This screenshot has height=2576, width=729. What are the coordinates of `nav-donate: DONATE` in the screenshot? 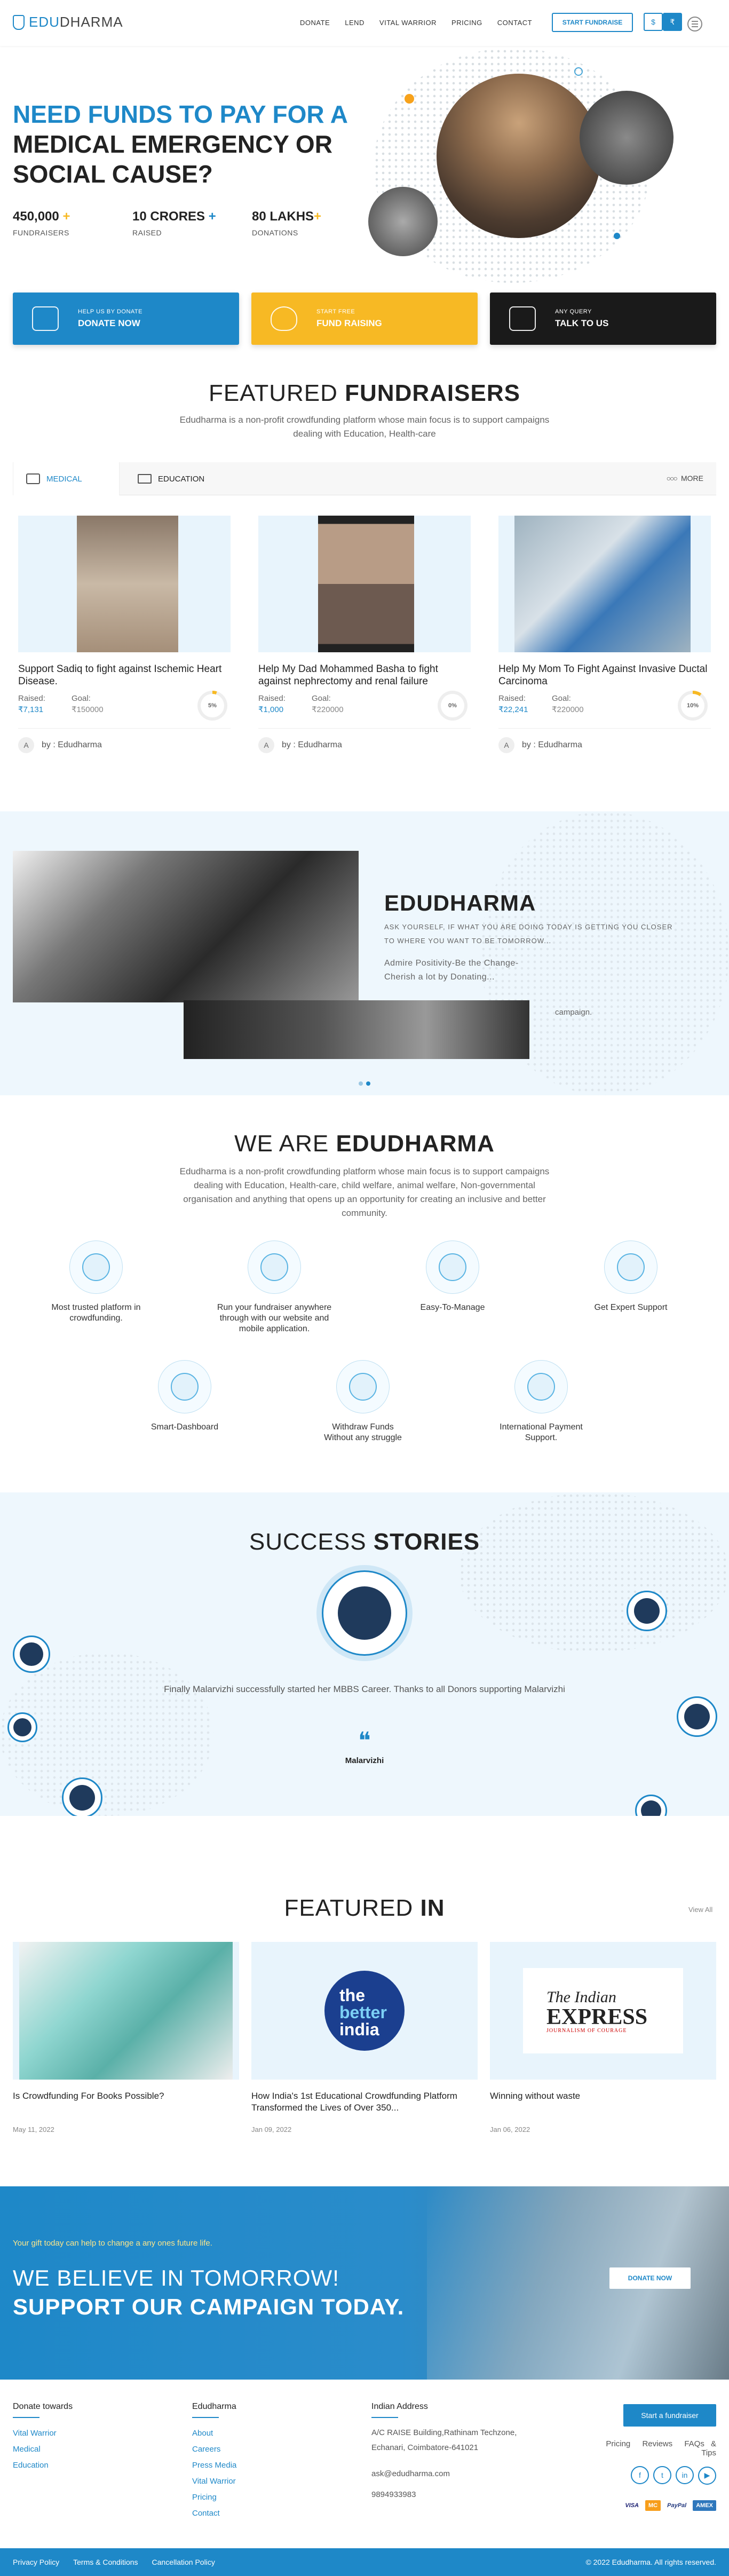 It's located at (315, 23).